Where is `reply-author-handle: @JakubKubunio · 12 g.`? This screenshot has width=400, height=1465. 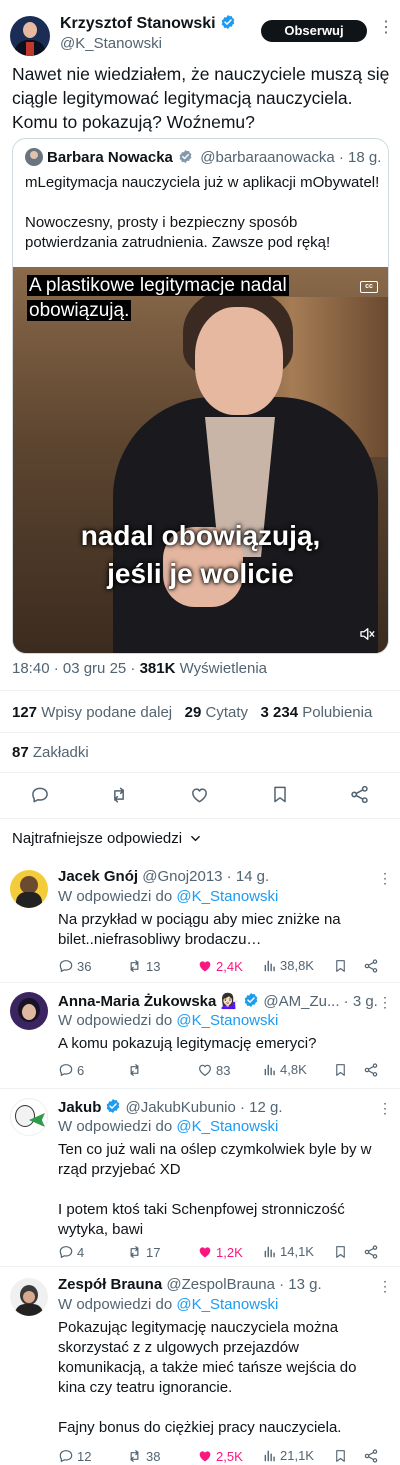
reply-author-handle: @JakubKubunio · 12 g. is located at coordinates (204, 1107).